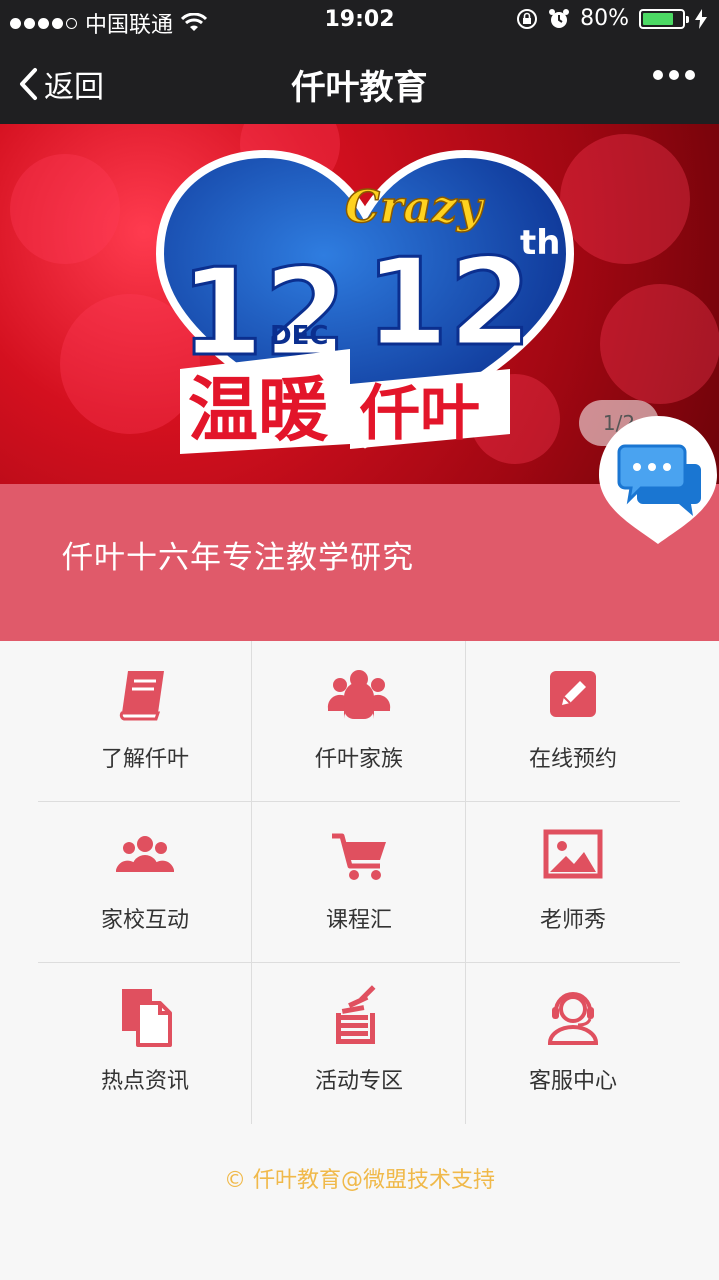 The width and height of the screenshot is (719, 1280). What do you see at coordinates (358, 759) in the screenshot?
I see `grid-label: 仟叶家族` at bounding box center [358, 759].